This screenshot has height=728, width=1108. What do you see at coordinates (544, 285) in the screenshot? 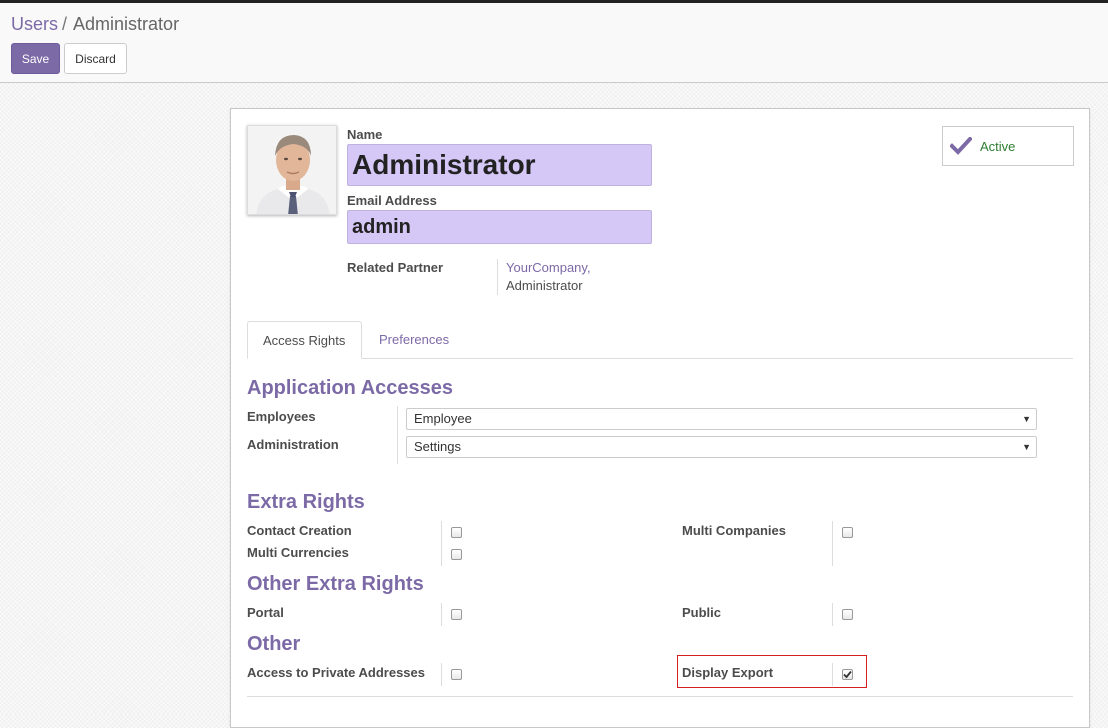
I see `partner-name: Administrator` at bounding box center [544, 285].